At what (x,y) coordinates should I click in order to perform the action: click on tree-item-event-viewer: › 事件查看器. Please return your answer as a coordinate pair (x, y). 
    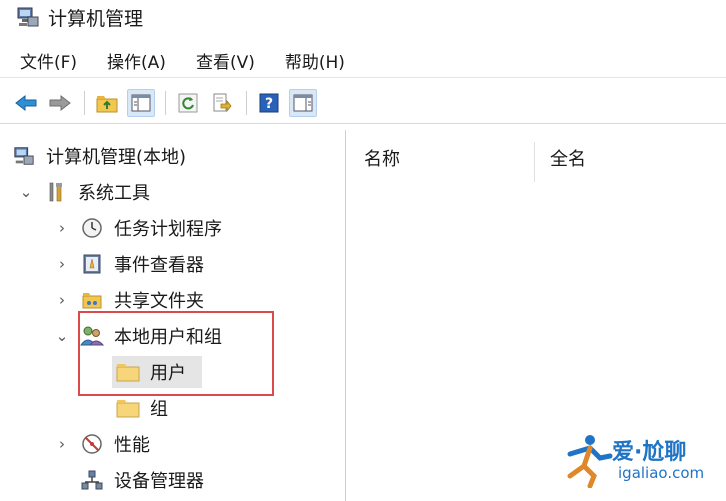
    Looking at the image, I should click on (128, 264).